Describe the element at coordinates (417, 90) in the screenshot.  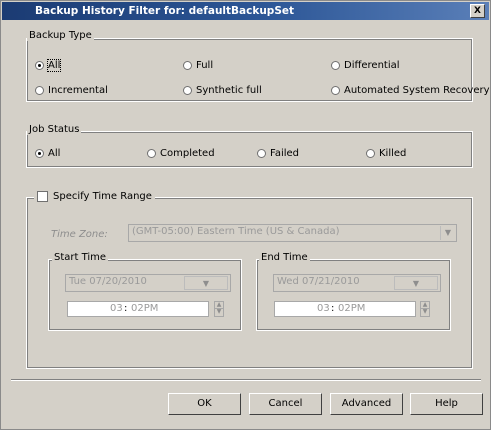
I see `backup-type-asr-label: Automated System Recovery` at that location.